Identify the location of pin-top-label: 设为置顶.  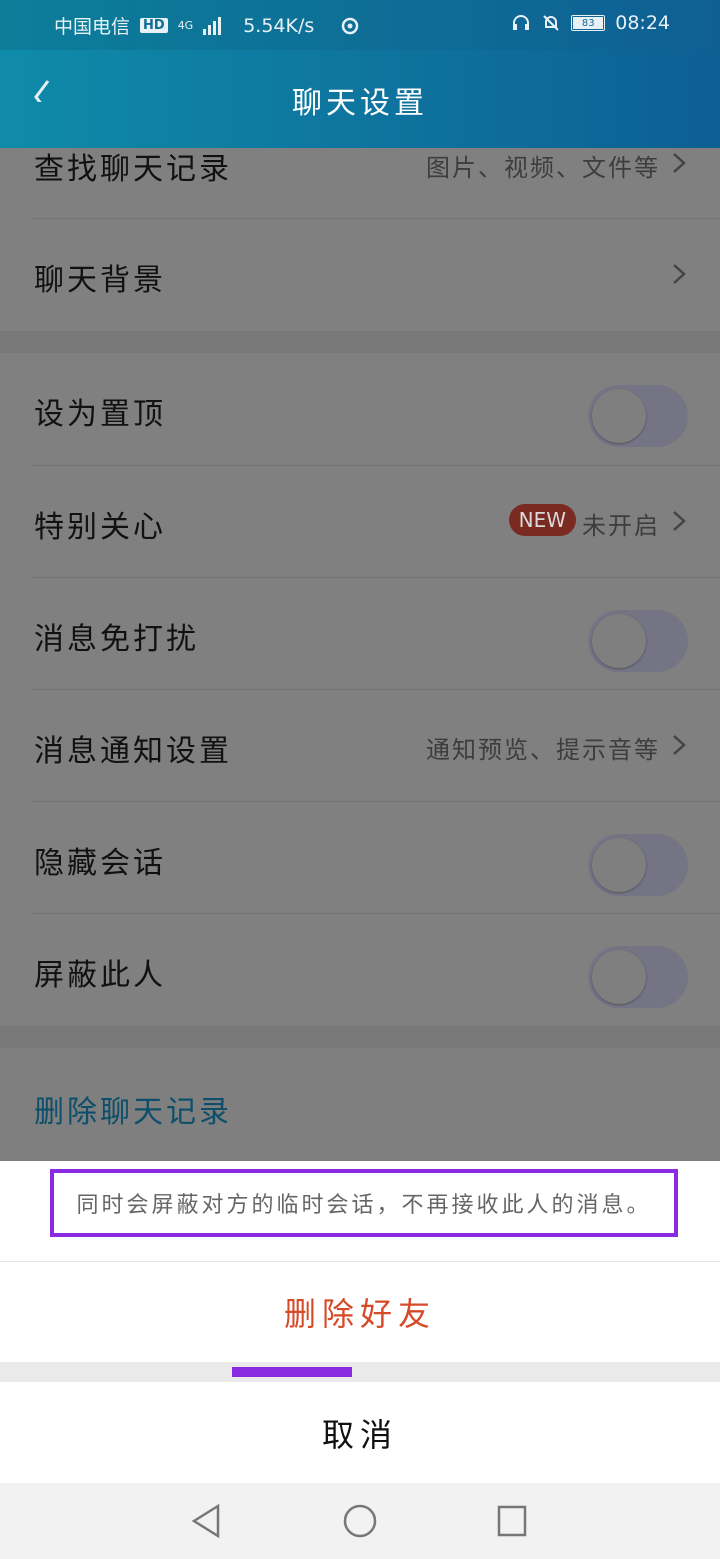
(100, 414).